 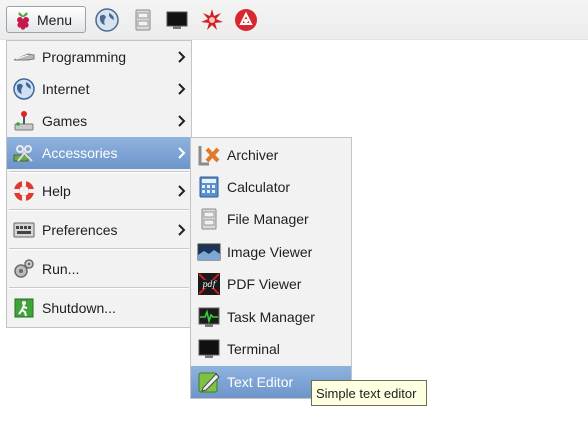 What do you see at coordinates (80, 153) in the screenshot?
I see `menu-item-label: Accessories` at bounding box center [80, 153].